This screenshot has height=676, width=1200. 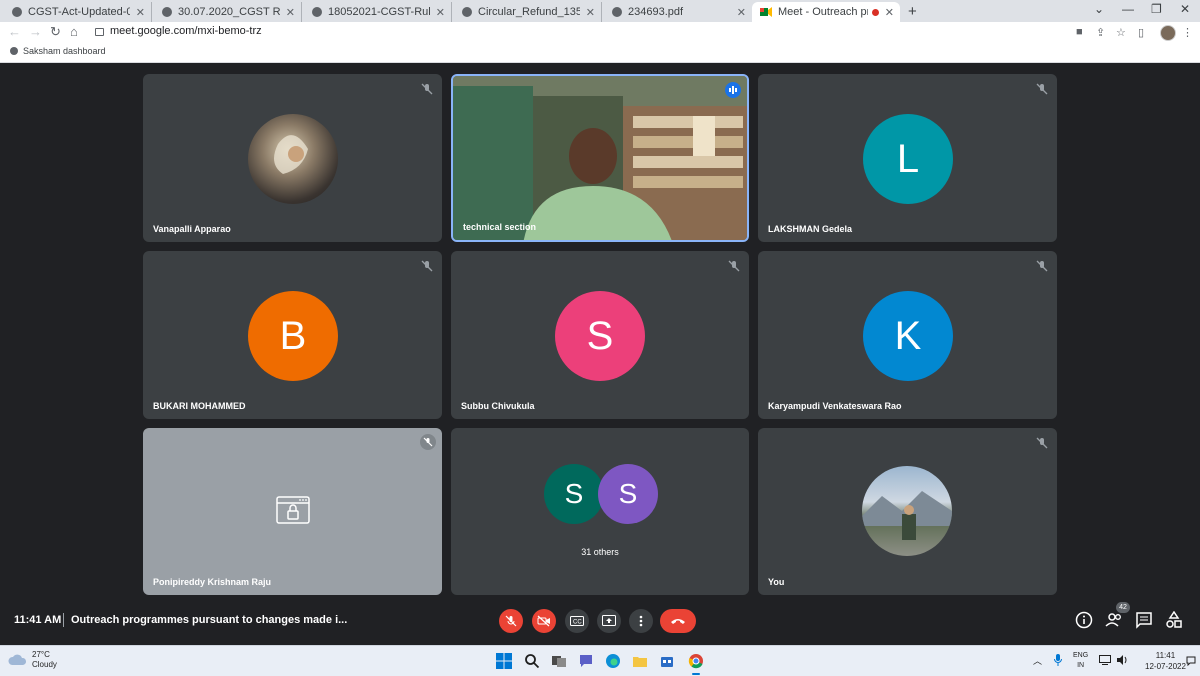 I want to click on recording-icon, so click(x=875, y=12).